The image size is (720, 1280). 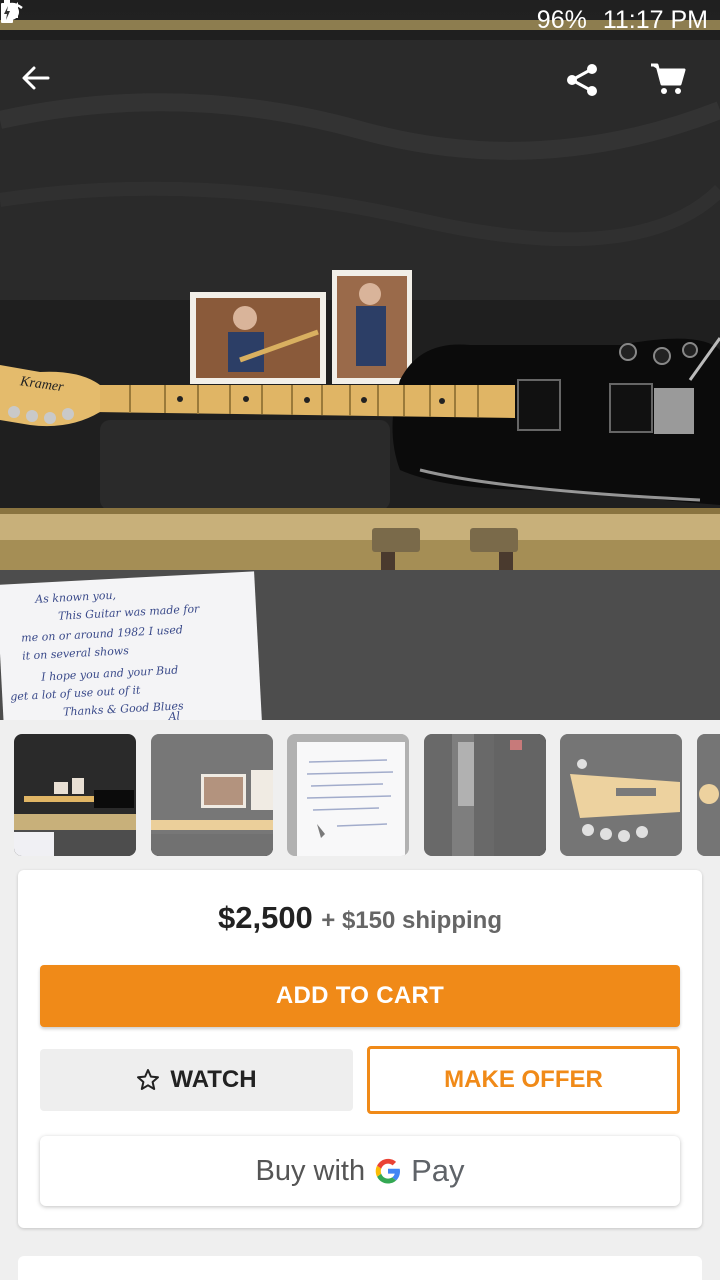 What do you see at coordinates (360, 1268) in the screenshot?
I see `next-section-card` at bounding box center [360, 1268].